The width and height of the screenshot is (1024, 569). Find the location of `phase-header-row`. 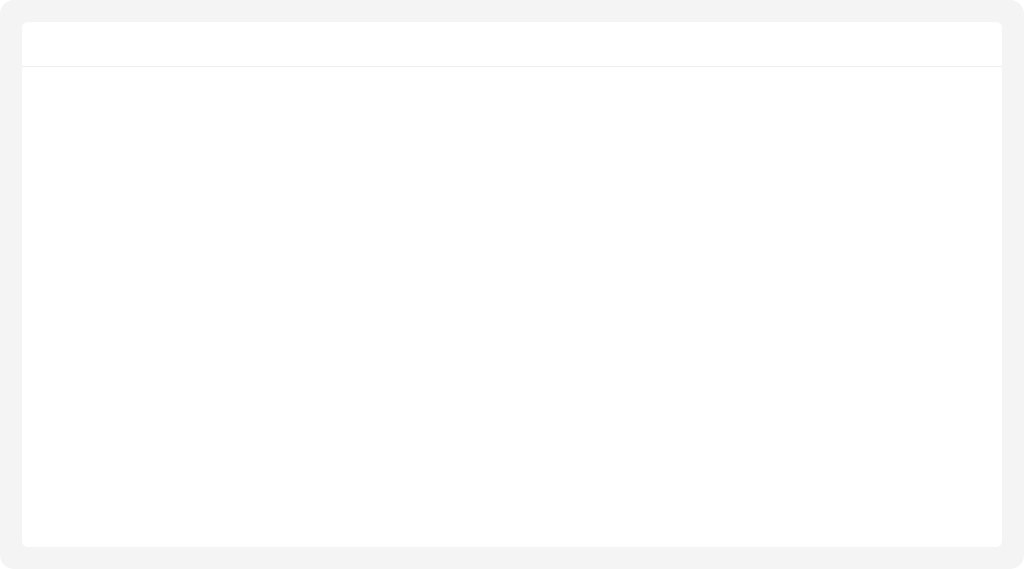

phase-header-row is located at coordinates (512, 44).